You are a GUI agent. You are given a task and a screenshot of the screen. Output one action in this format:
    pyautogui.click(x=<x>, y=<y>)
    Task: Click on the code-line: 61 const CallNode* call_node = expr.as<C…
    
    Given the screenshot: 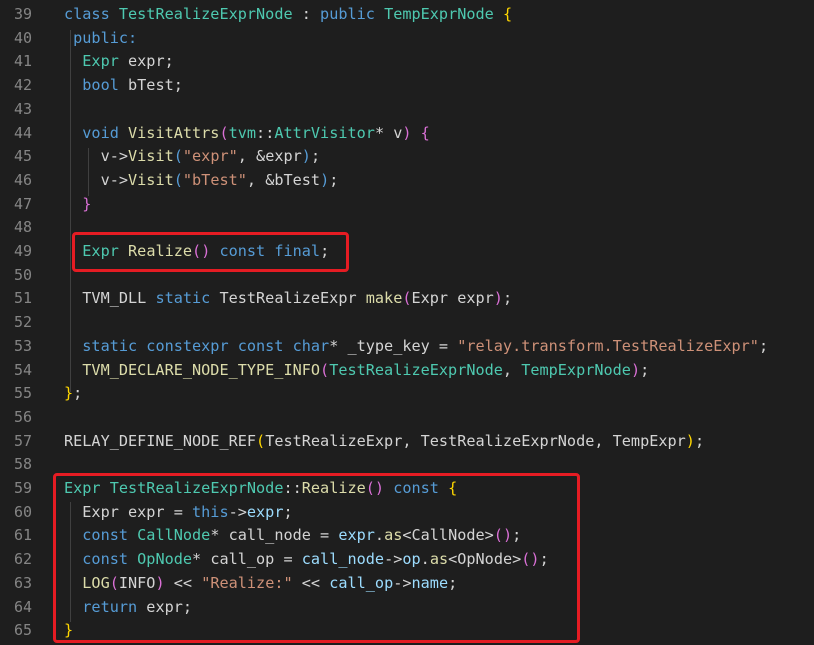 What is the action you would take?
    pyautogui.click(x=407, y=536)
    